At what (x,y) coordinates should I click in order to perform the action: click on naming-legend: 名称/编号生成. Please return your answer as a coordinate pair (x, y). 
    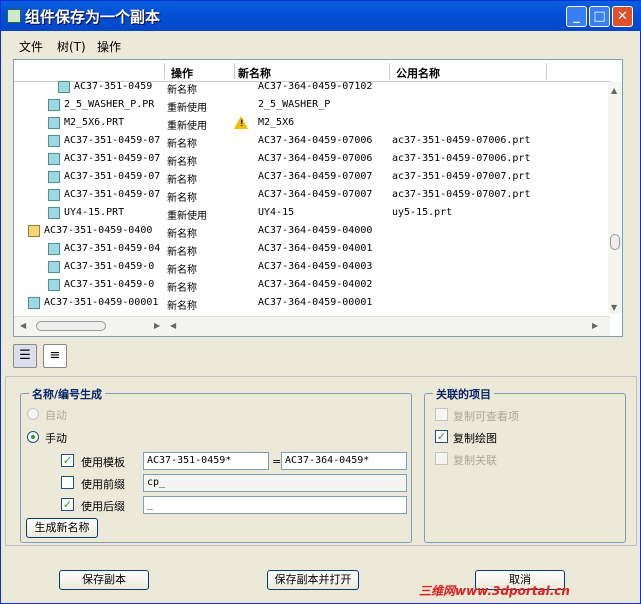
    Looking at the image, I should click on (67, 394).